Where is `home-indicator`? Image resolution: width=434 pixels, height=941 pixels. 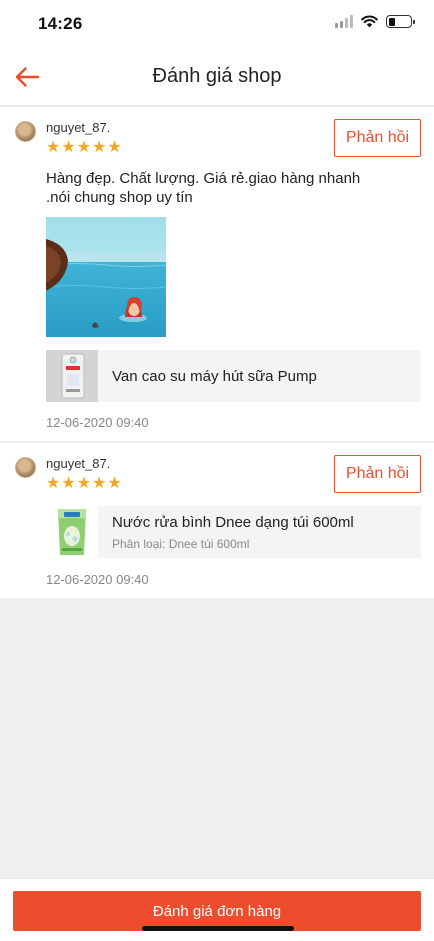 home-indicator is located at coordinates (218, 928).